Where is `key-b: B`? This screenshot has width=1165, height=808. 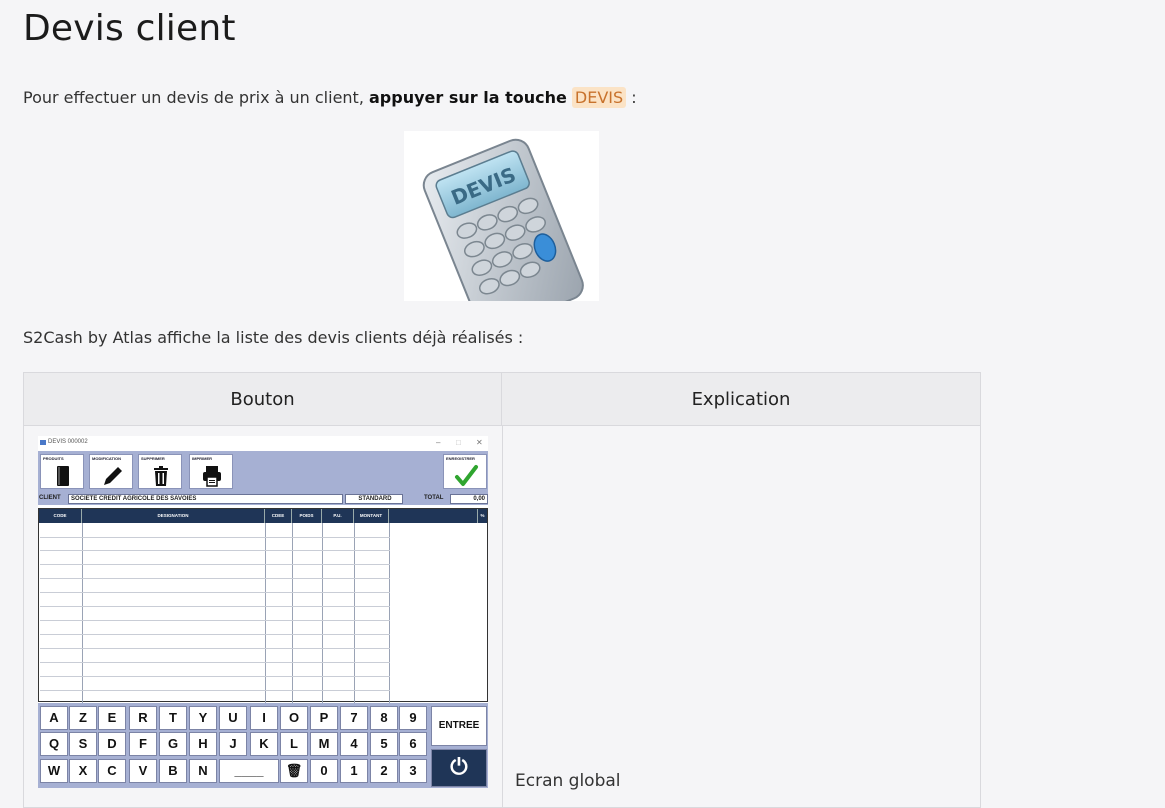 key-b: B is located at coordinates (173, 771).